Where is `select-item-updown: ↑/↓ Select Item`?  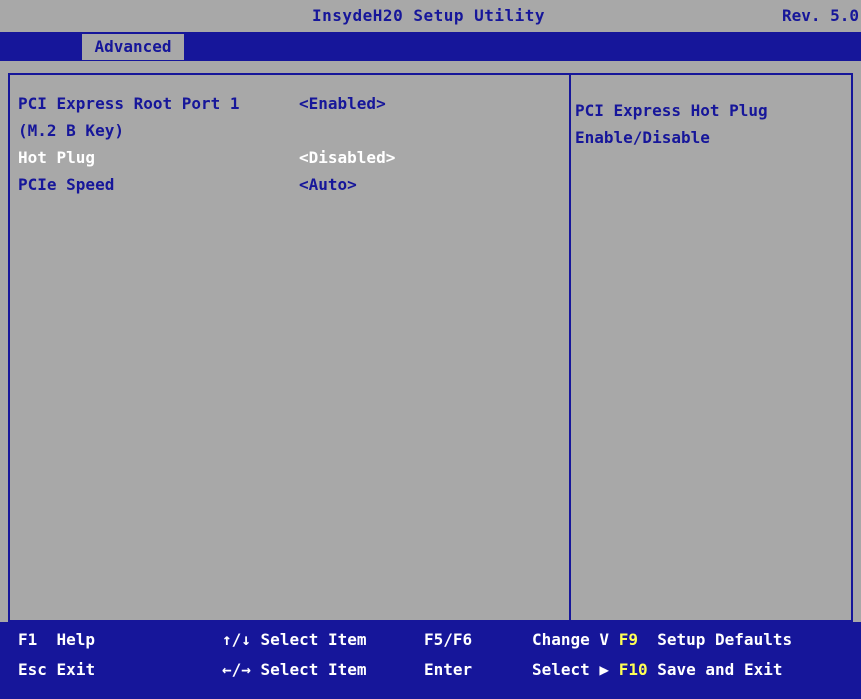
select-item-updown: ↑/↓ Select Item is located at coordinates (294, 639).